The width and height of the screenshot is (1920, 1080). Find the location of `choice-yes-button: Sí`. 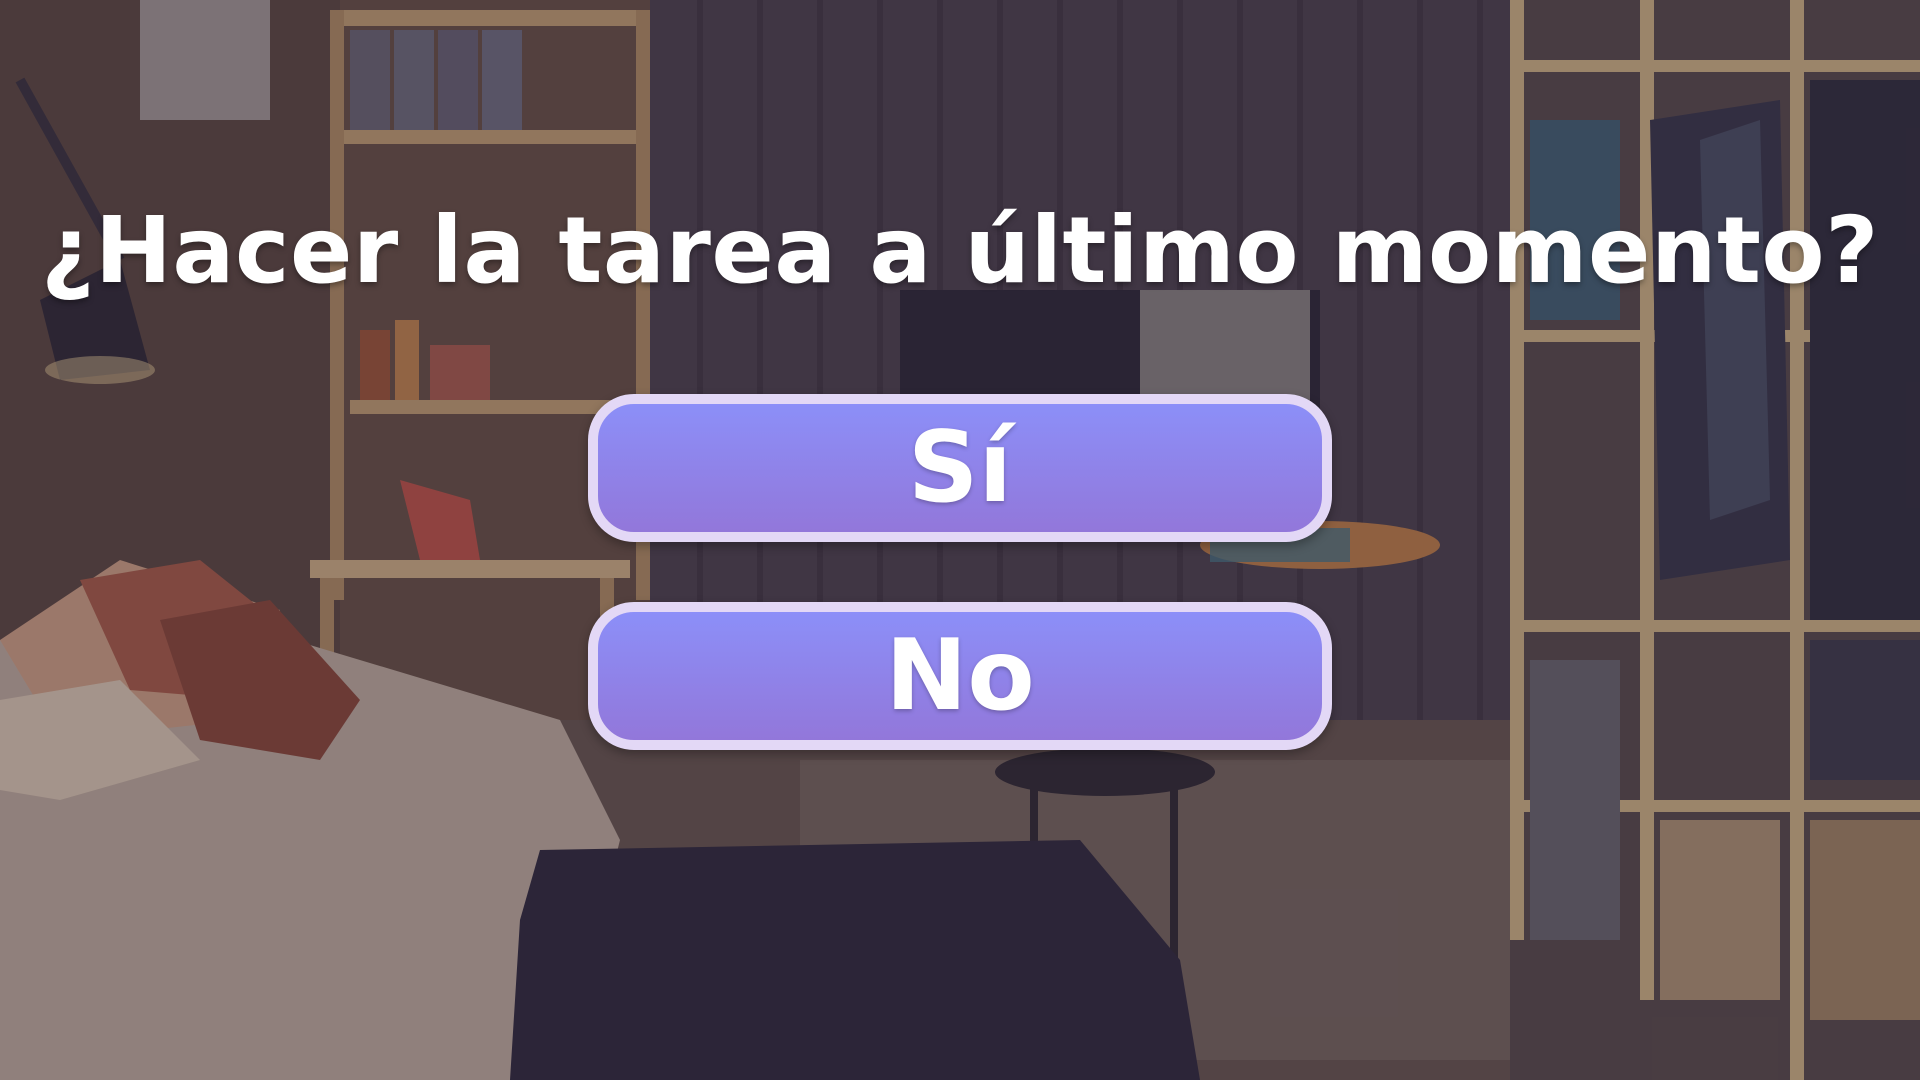

choice-yes-button: Sí is located at coordinates (960, 468).